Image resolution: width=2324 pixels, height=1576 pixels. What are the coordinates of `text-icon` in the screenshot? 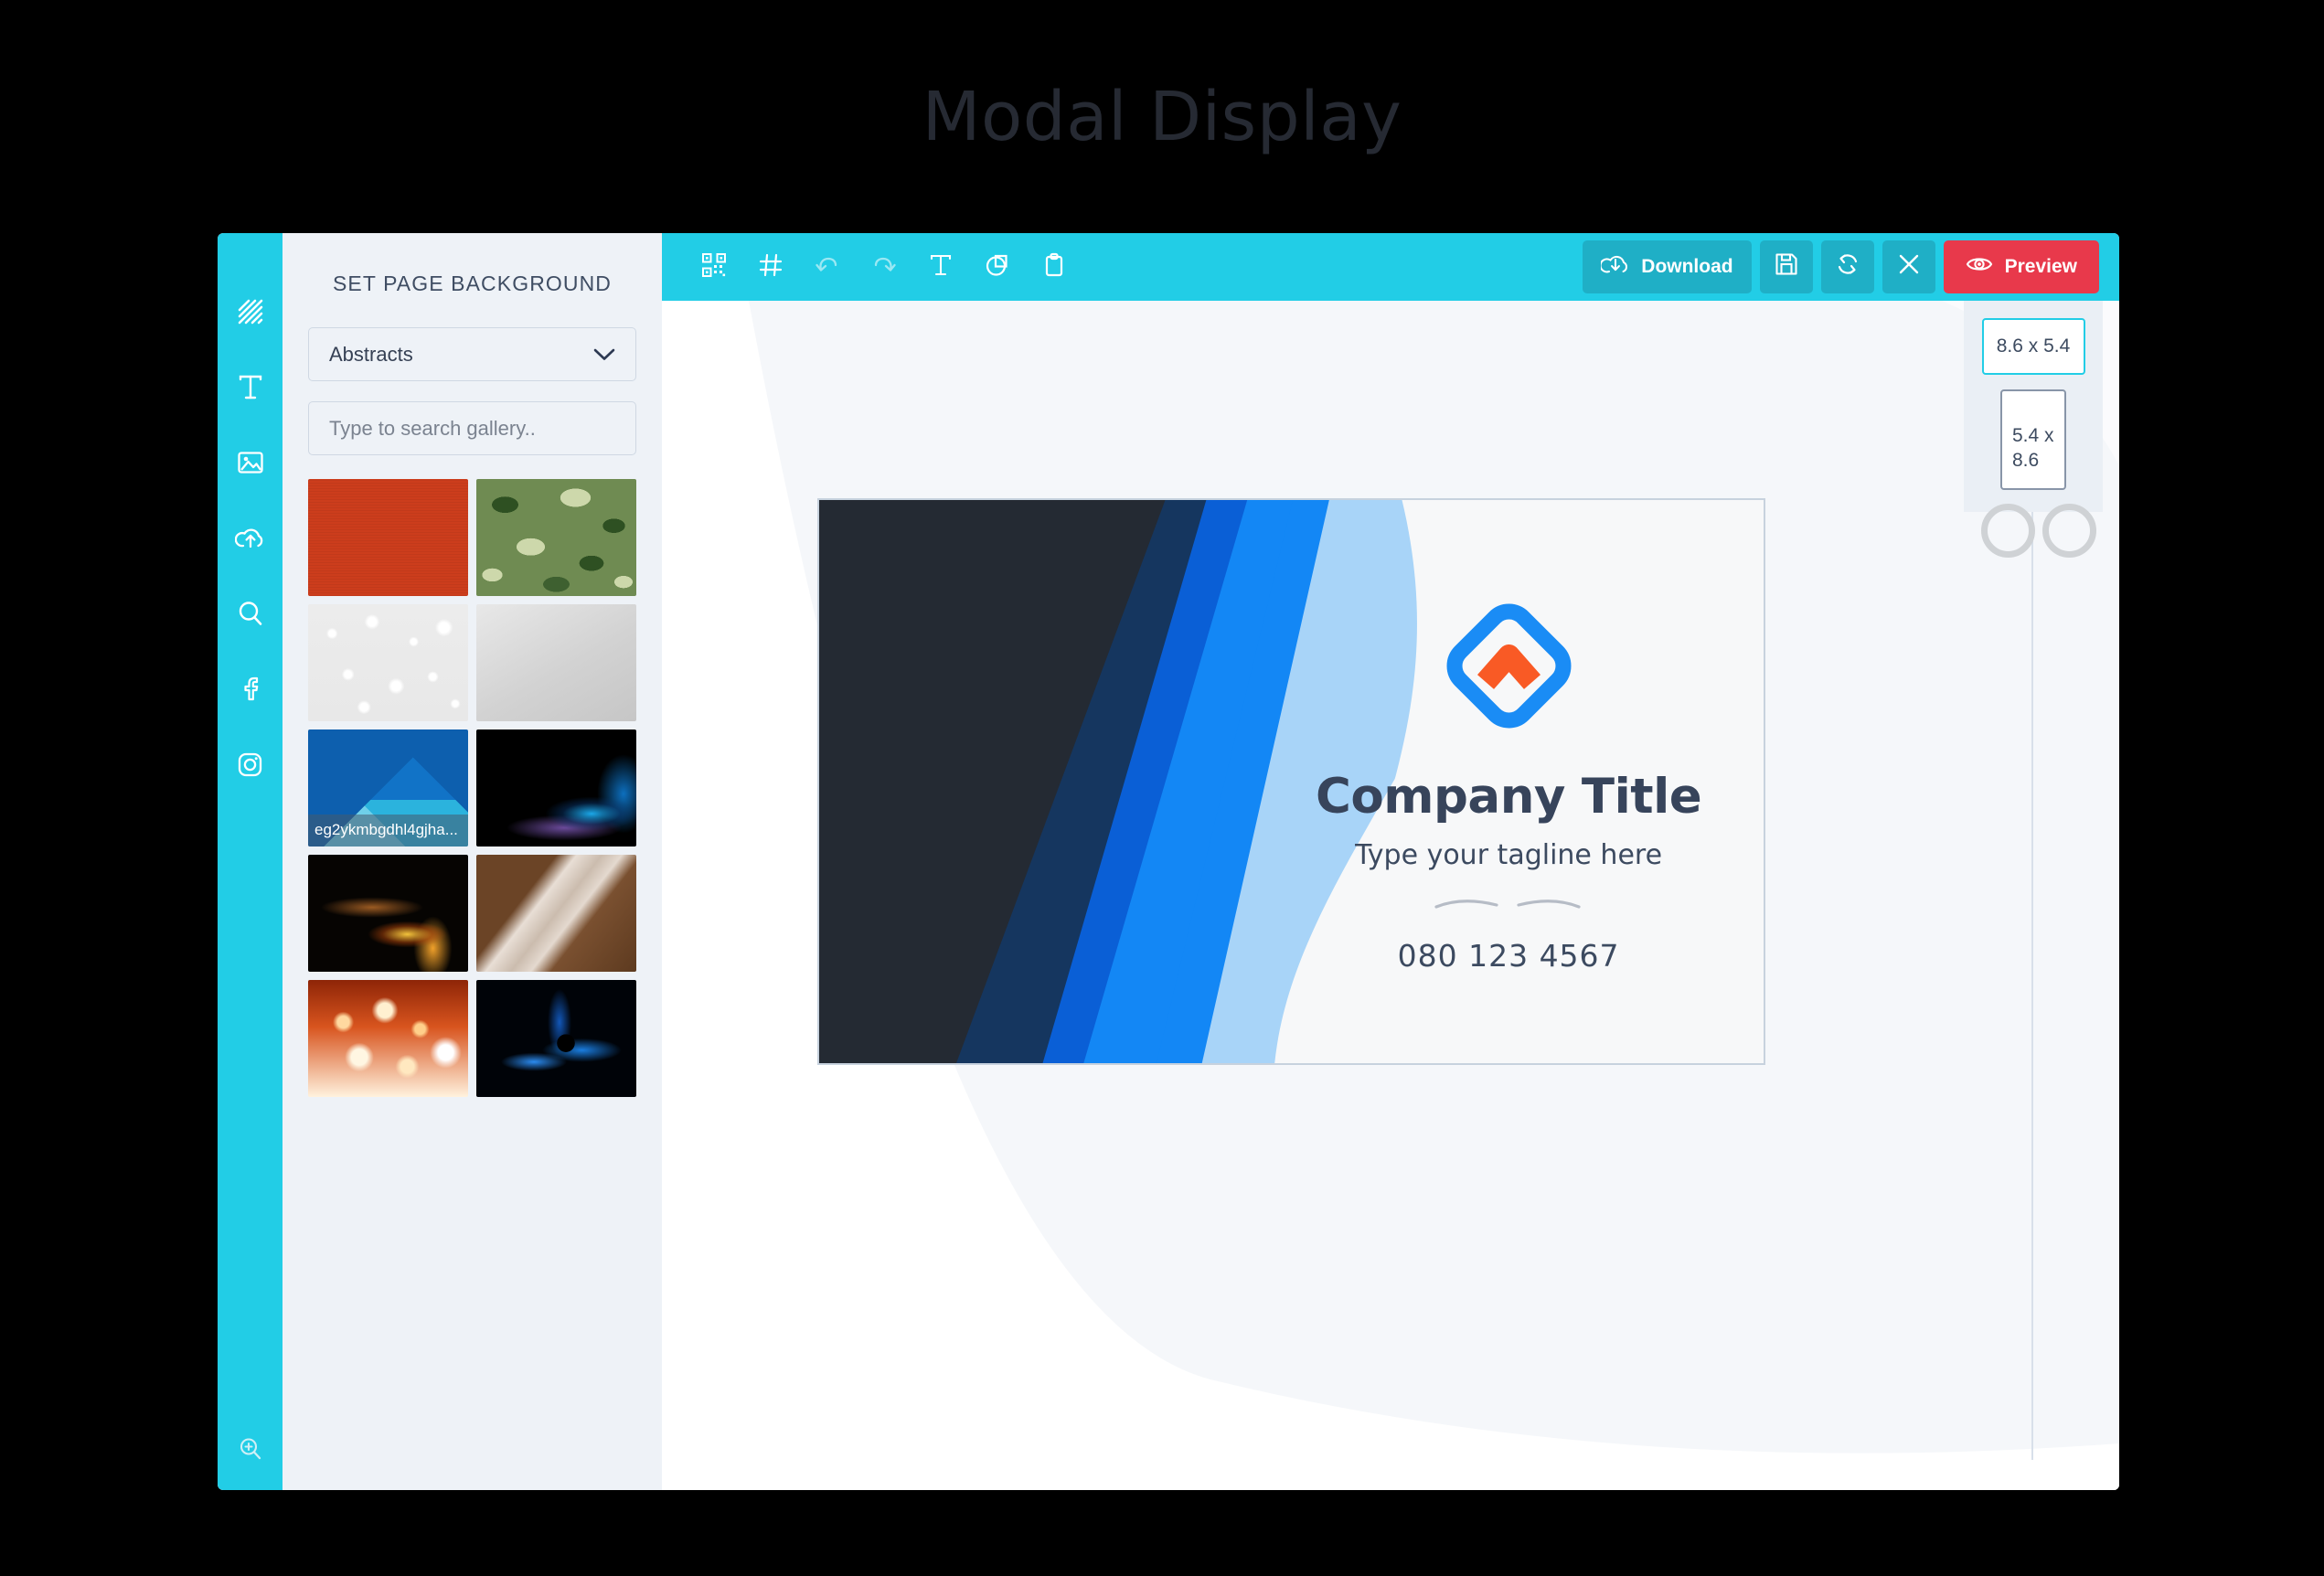 It's located at (250, 387).